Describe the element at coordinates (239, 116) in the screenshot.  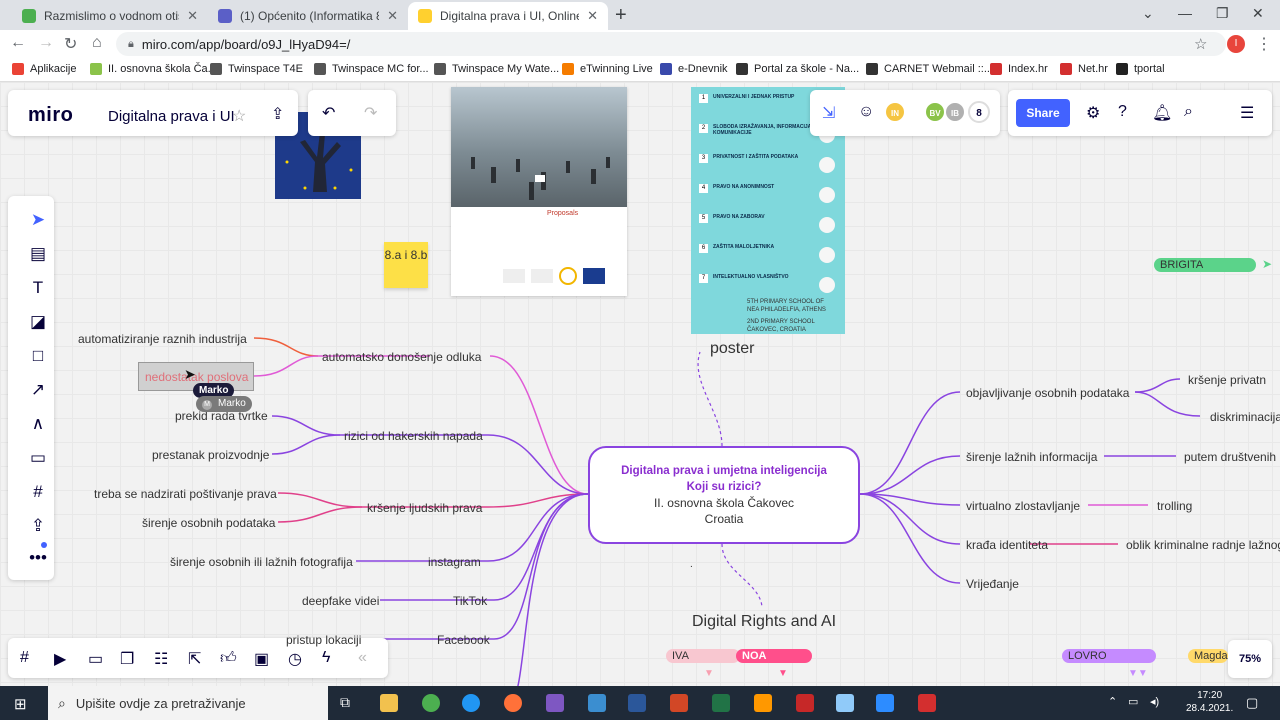
I see `star-icon: ☆` at that location.